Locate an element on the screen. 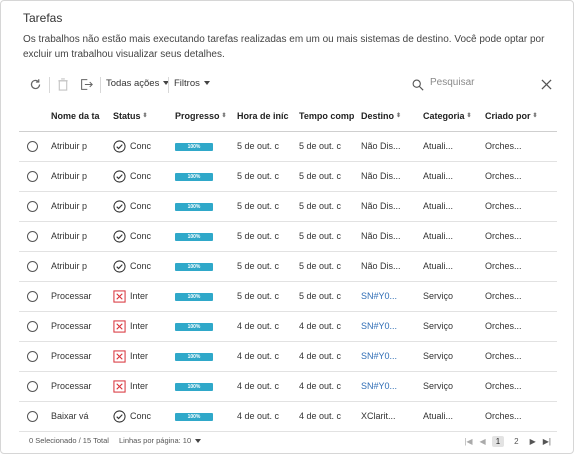 The height and width of the screenshot is (454, 574). selection-count: 0 Selecionado / 15 Total is located at coordinates (69, 440).